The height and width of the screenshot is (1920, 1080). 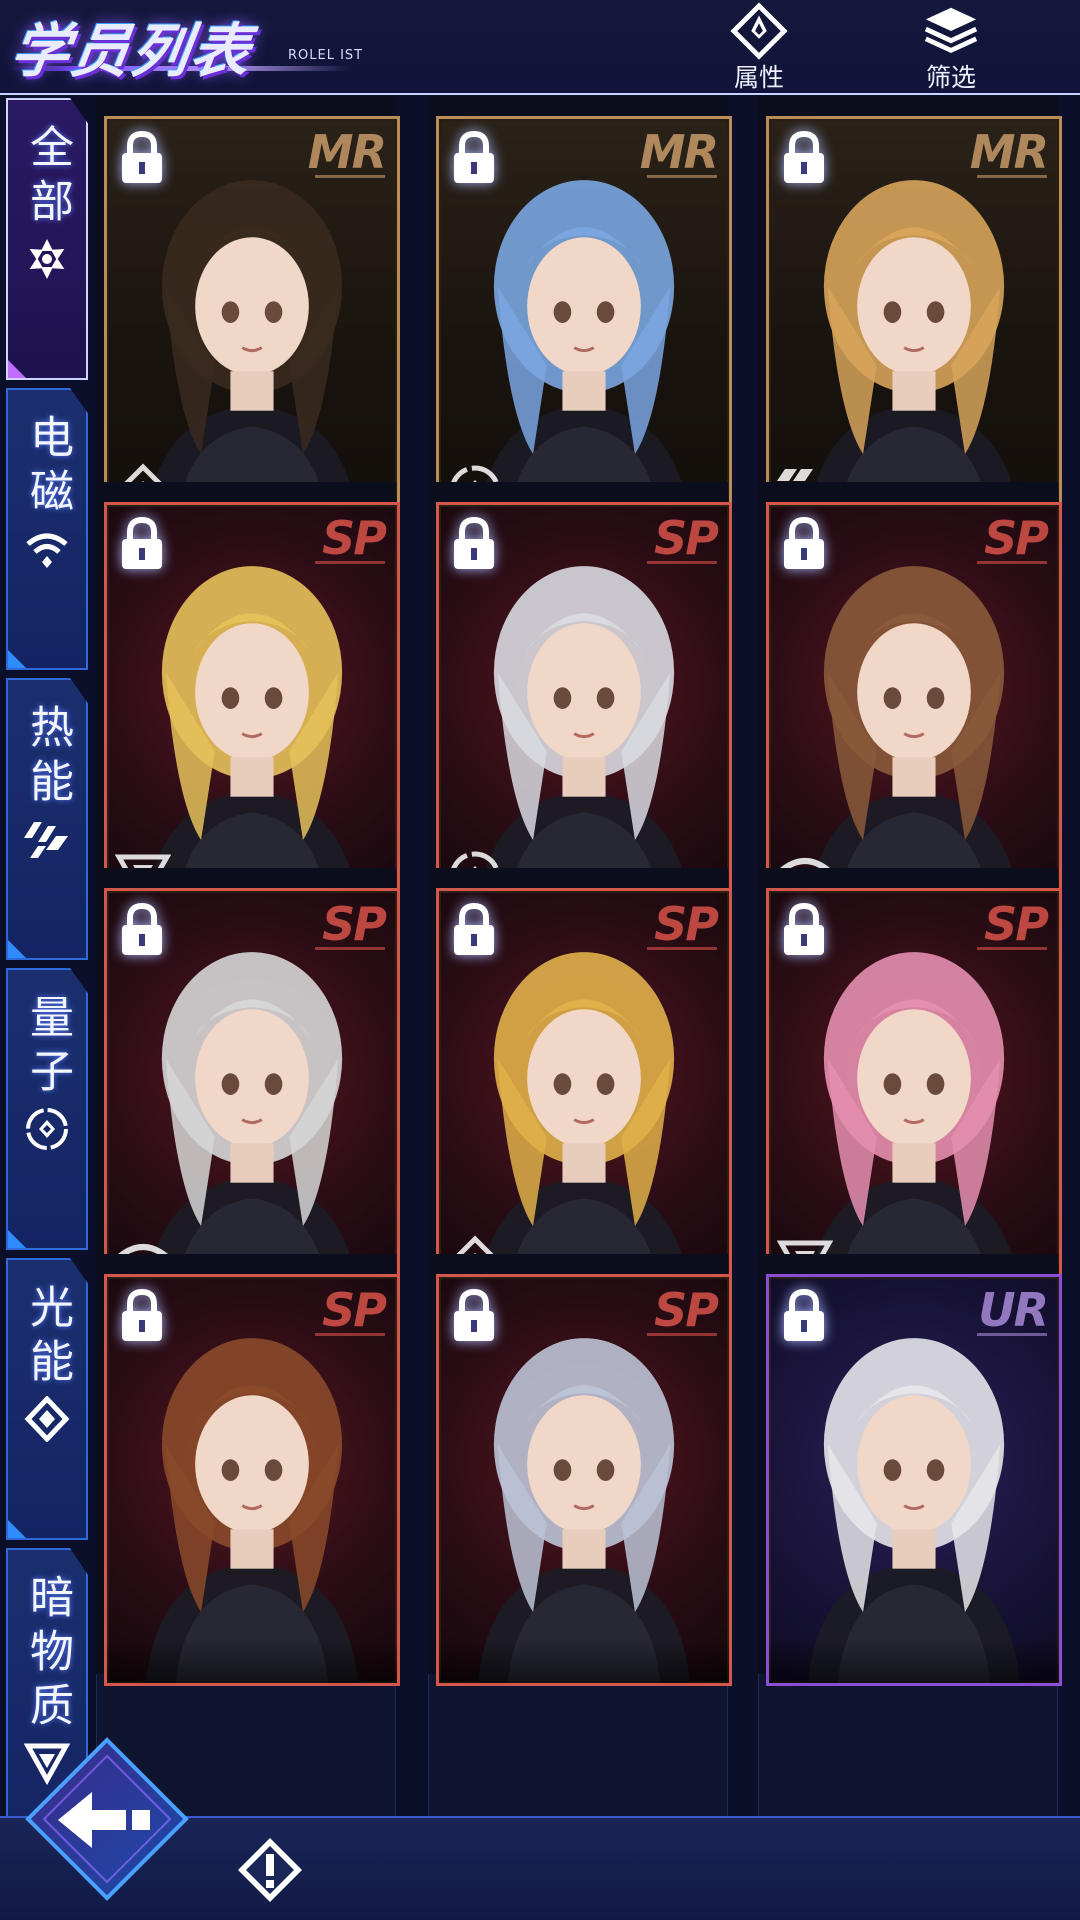 I want to click on sidebar-tab-light: 光能, so click(x=47, y=1399).